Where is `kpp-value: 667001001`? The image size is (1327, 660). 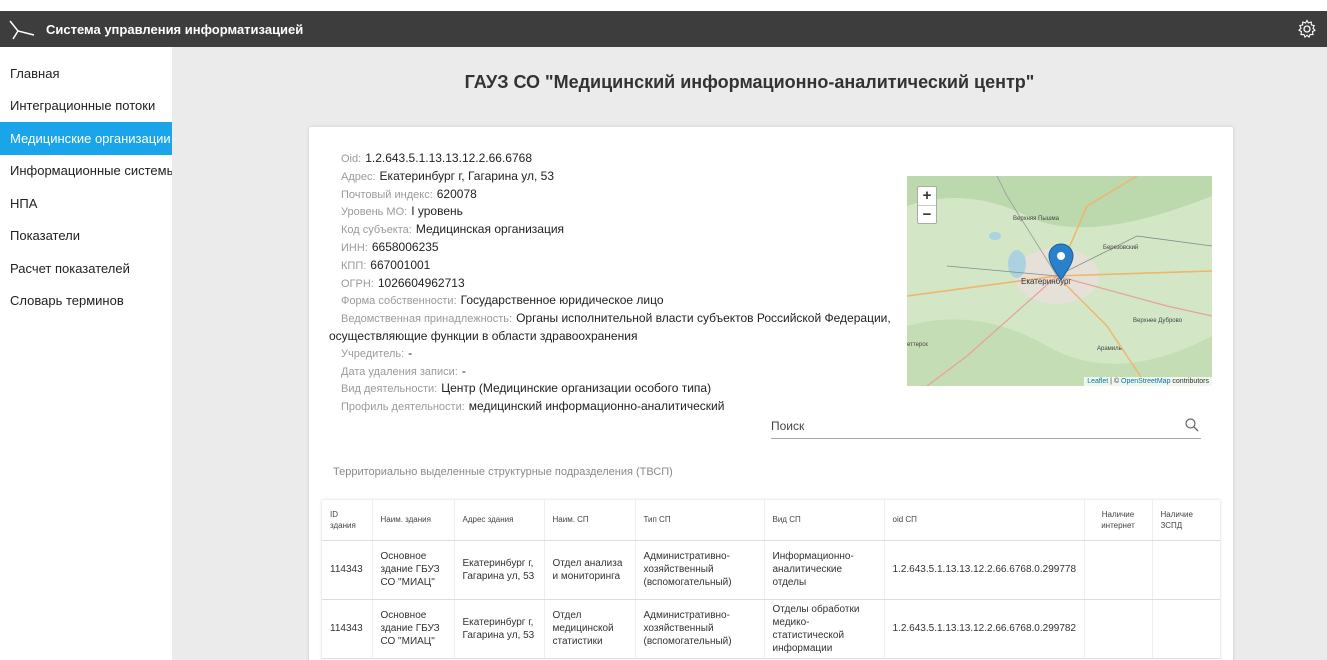 kpp-value: 667001001 is located at coordinates (400, 264).